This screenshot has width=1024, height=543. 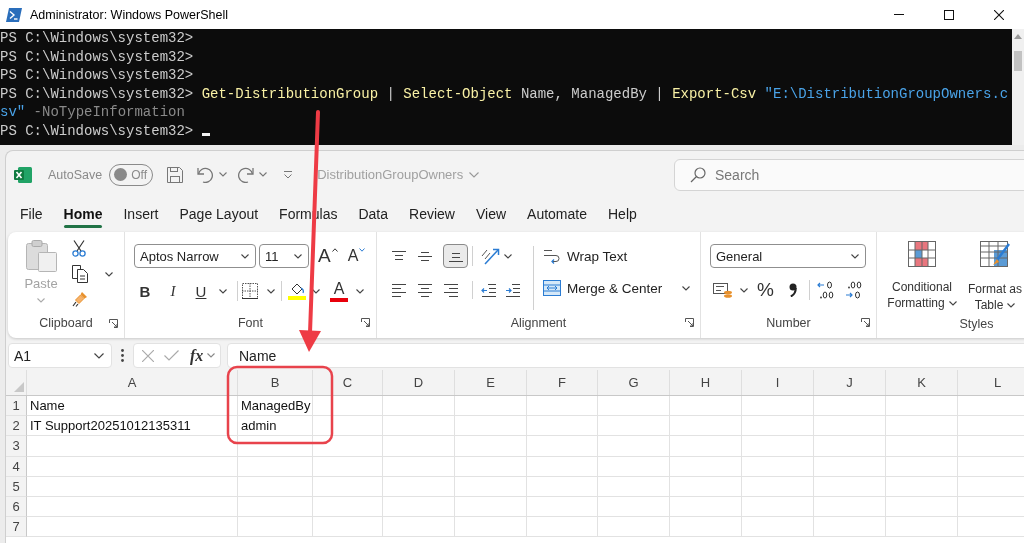 I want to click on column-header: I, so click(x=778, y=382).